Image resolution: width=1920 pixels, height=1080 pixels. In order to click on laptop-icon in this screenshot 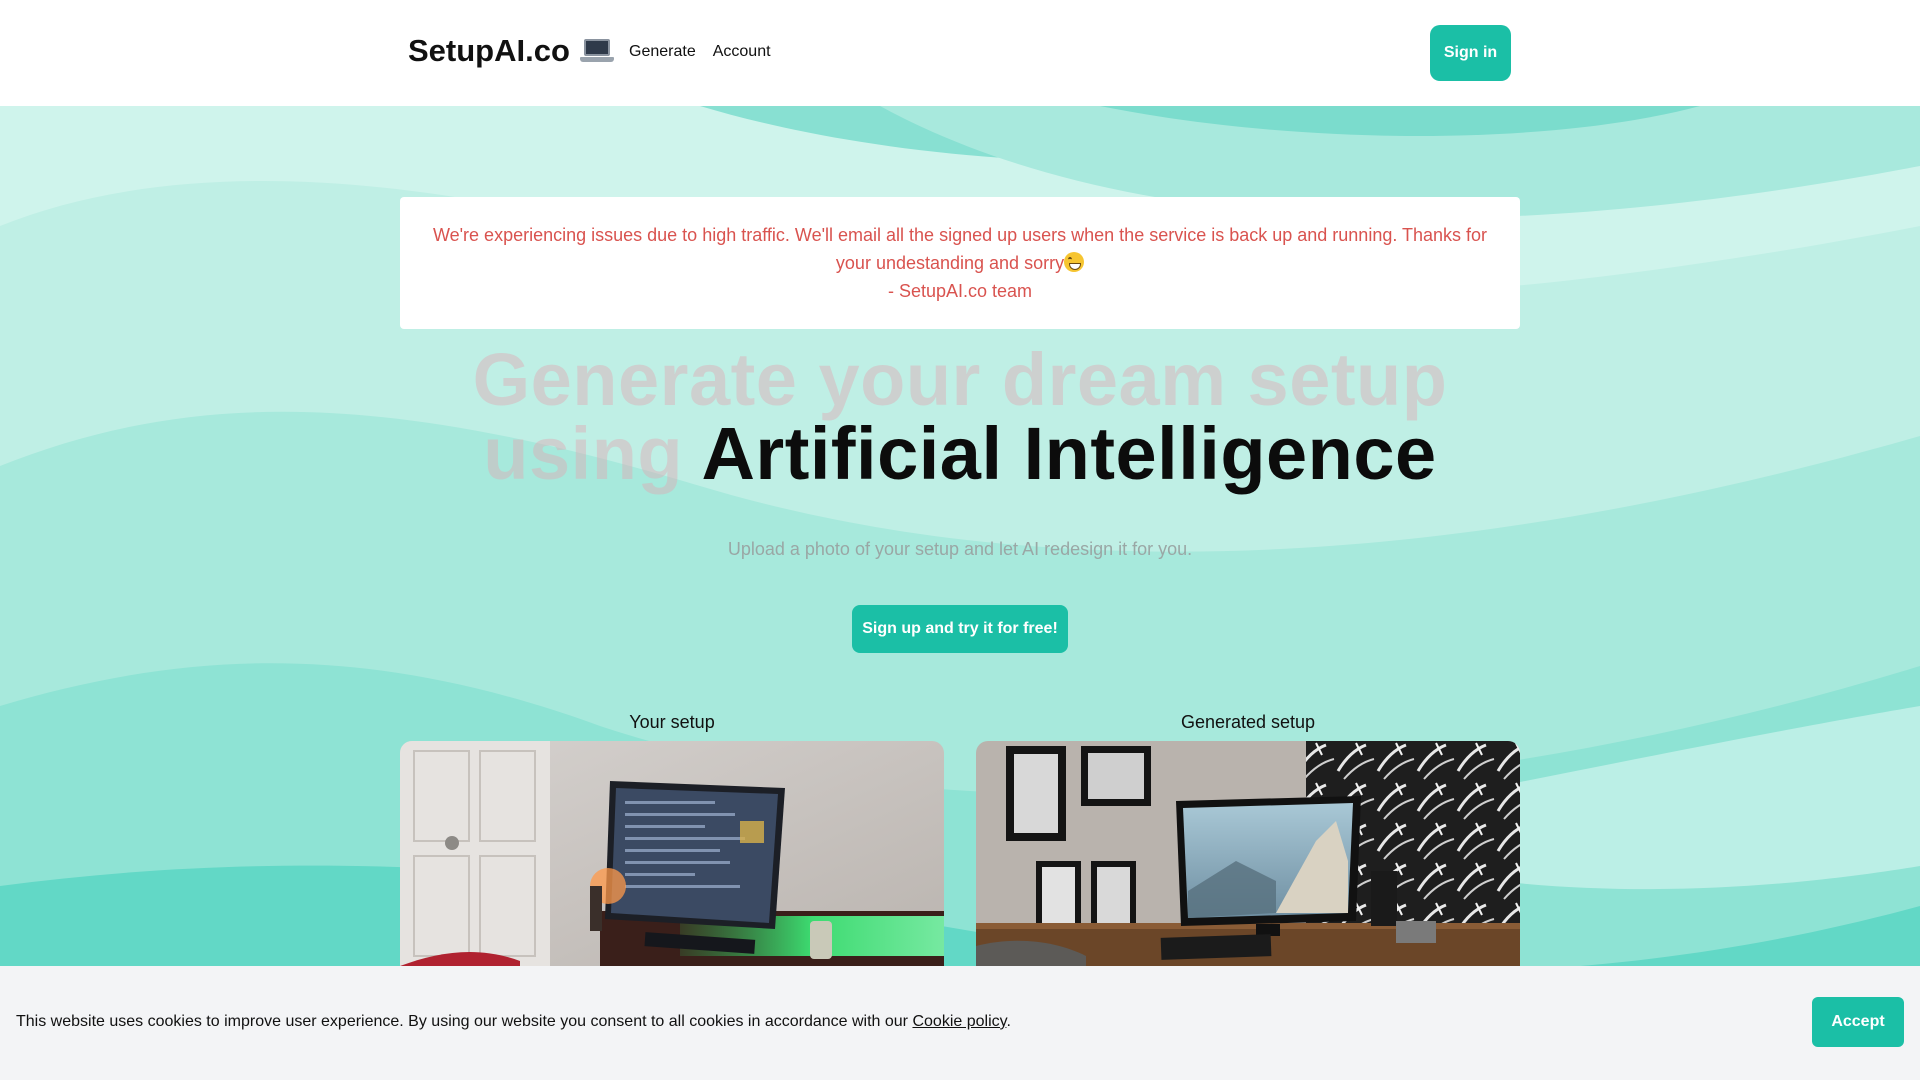, I will do `click(596, 51)`.